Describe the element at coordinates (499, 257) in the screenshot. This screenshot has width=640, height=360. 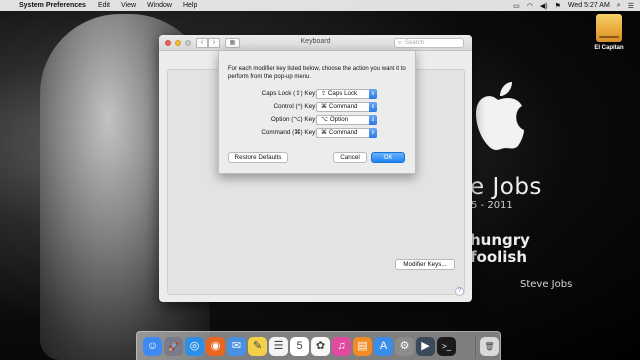
I see `wallpaper-quote-line-2: foolish` at that location.